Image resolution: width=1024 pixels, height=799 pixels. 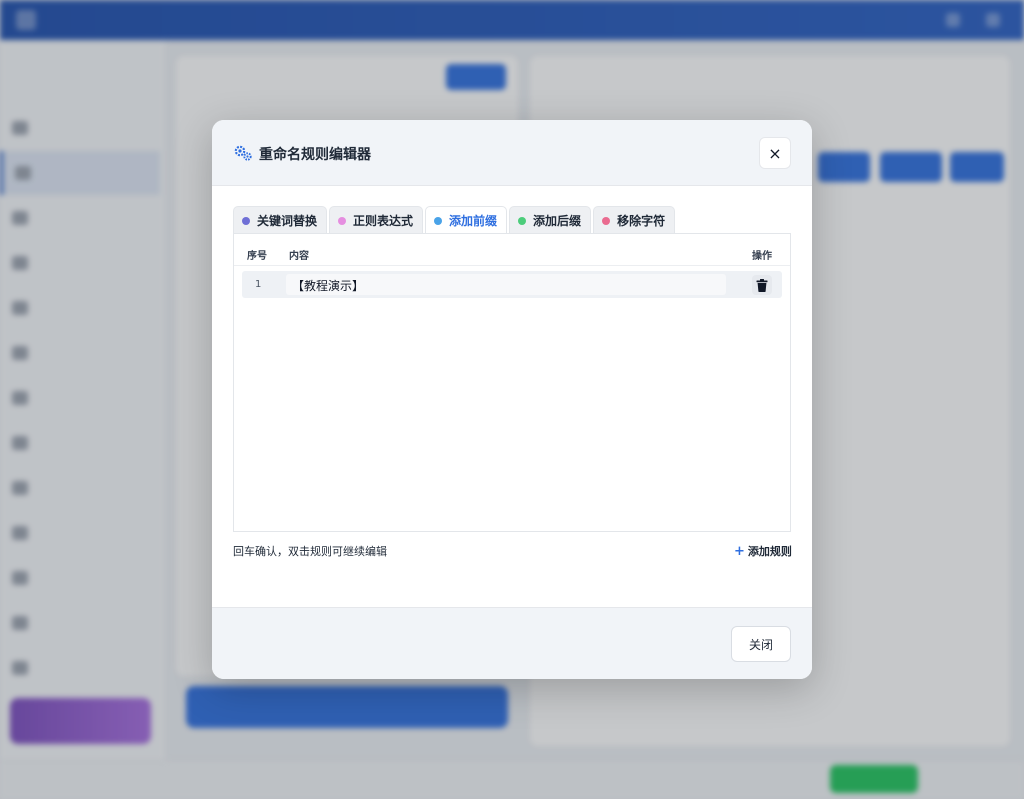 I want to click on tab-3: 添加前缀, so click(x=466, y=220).